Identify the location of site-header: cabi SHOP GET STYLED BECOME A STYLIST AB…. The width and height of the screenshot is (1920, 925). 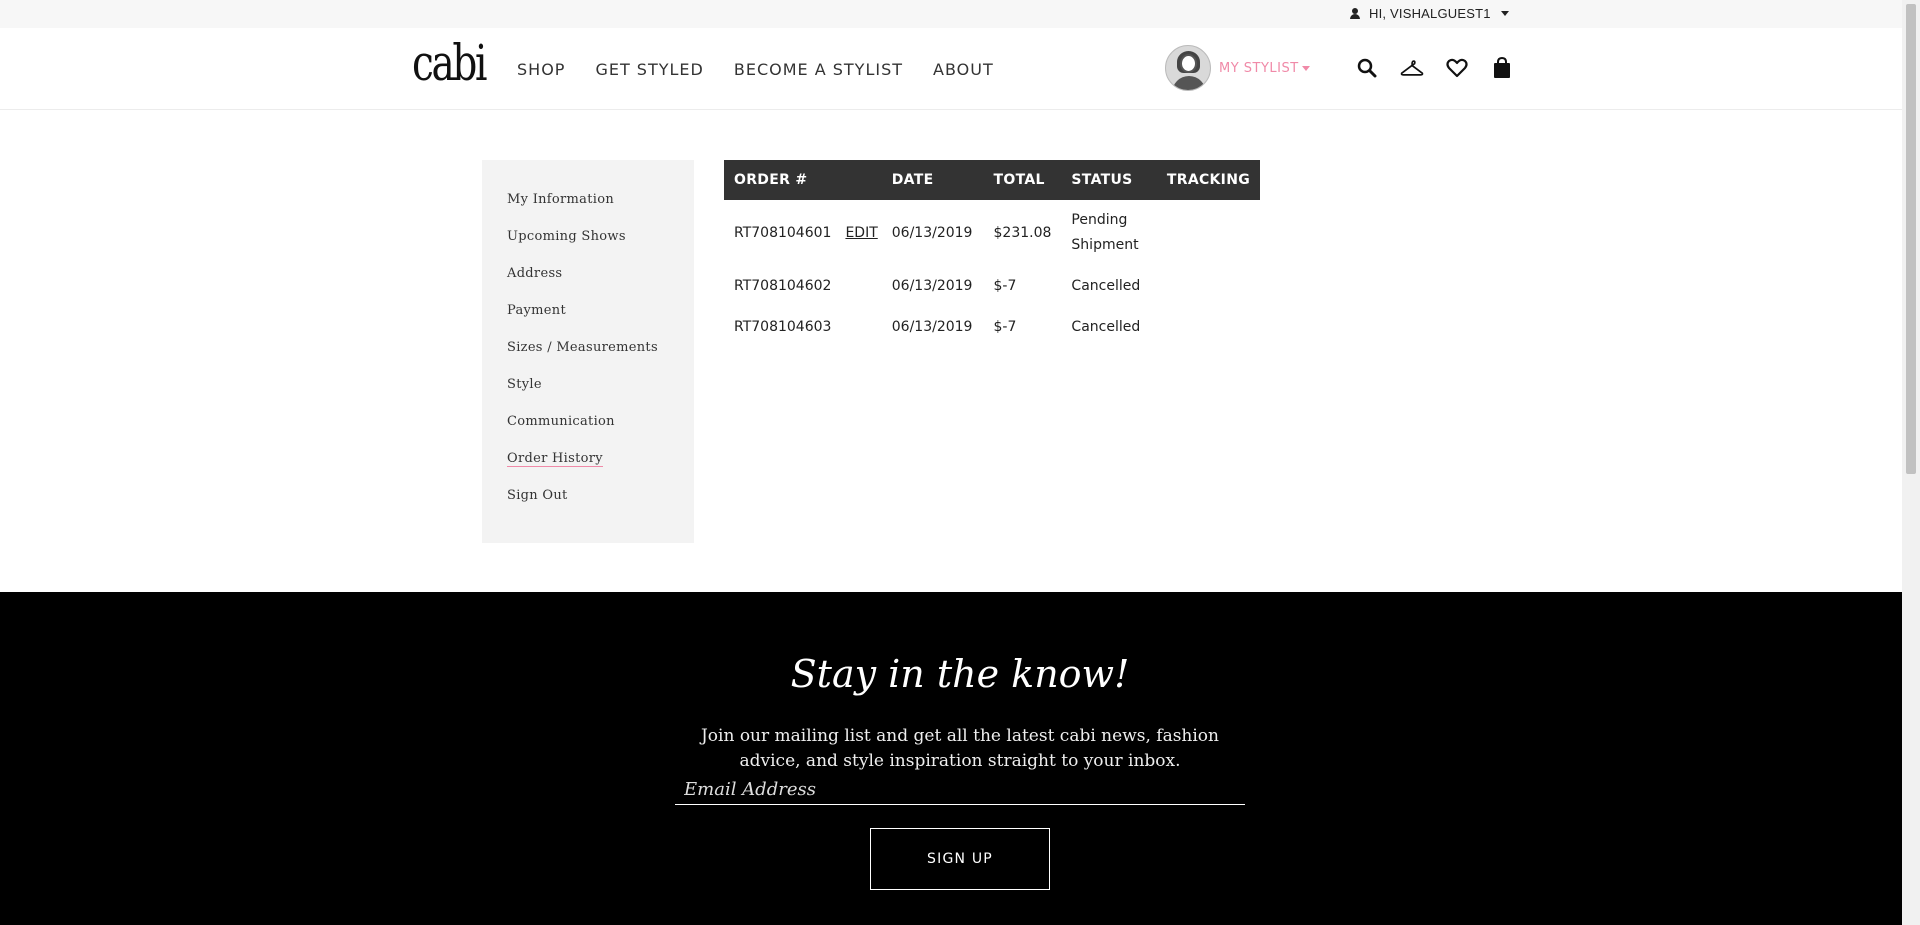
(951, 69).